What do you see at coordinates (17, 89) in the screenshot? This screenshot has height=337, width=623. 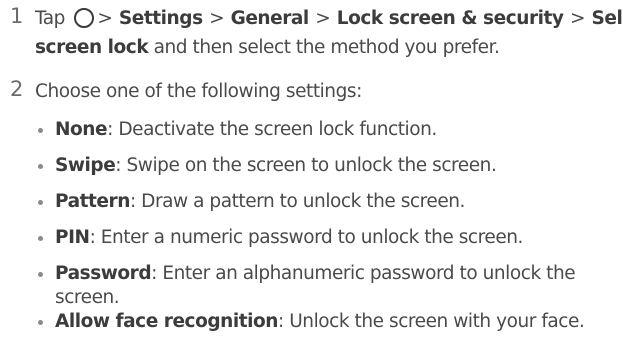 I see `step-number: 2` at bounding box center [17, 89].